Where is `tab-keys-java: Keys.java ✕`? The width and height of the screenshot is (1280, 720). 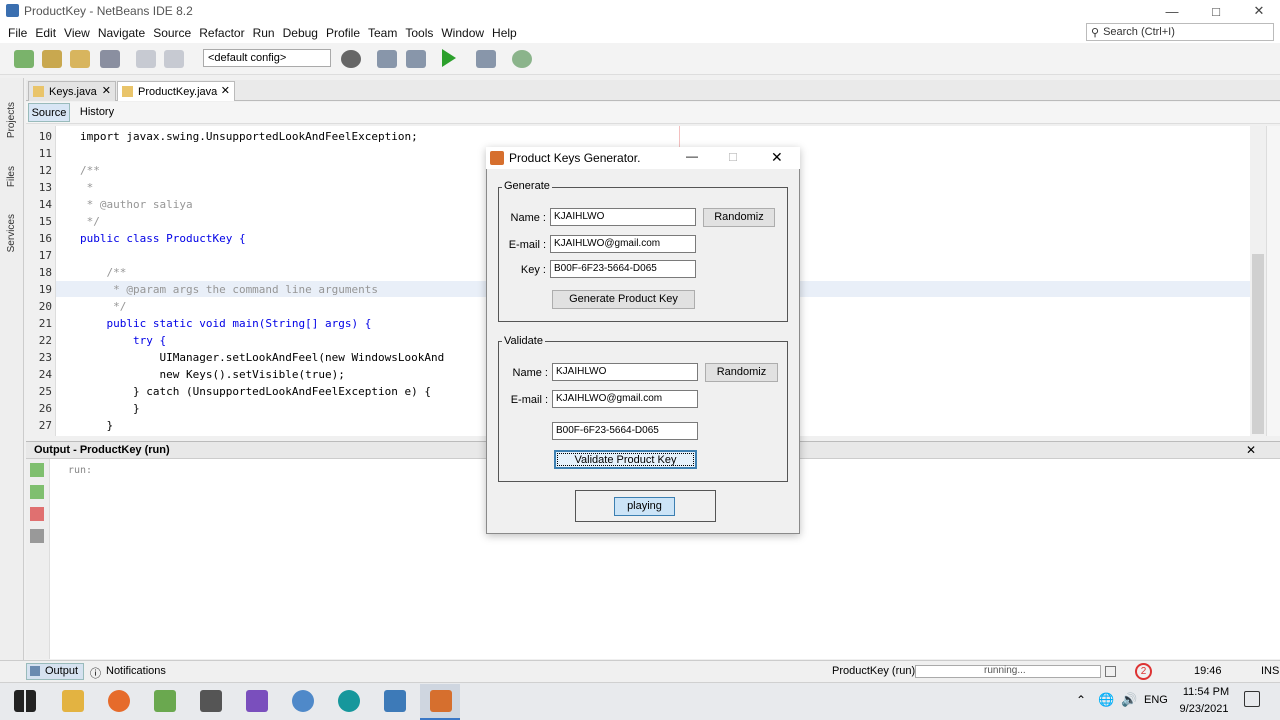
tab-keys-java: Keys.java ✕ is located at coordinates (72, 91).